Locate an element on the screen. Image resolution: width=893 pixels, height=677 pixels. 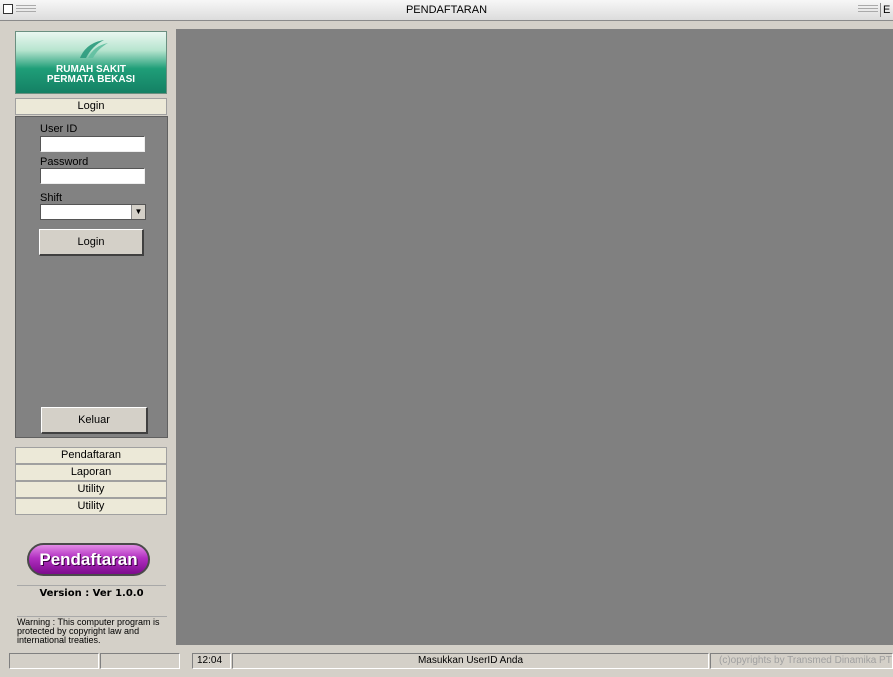
login-section-header: Login is located at coordinates (91, 106).